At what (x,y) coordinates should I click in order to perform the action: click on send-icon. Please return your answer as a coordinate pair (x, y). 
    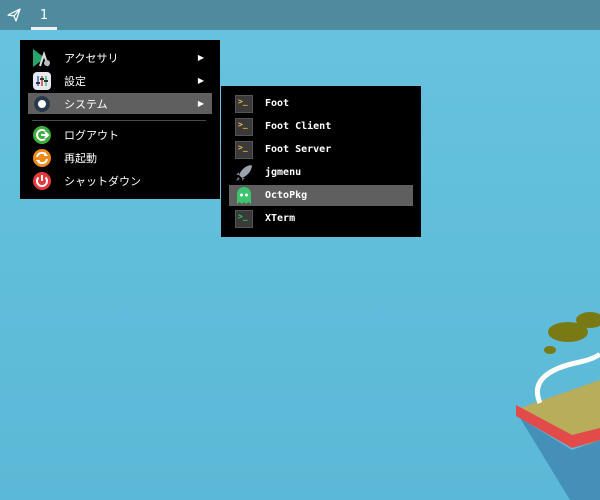
    Looking at the image, I should click on (14, 15).